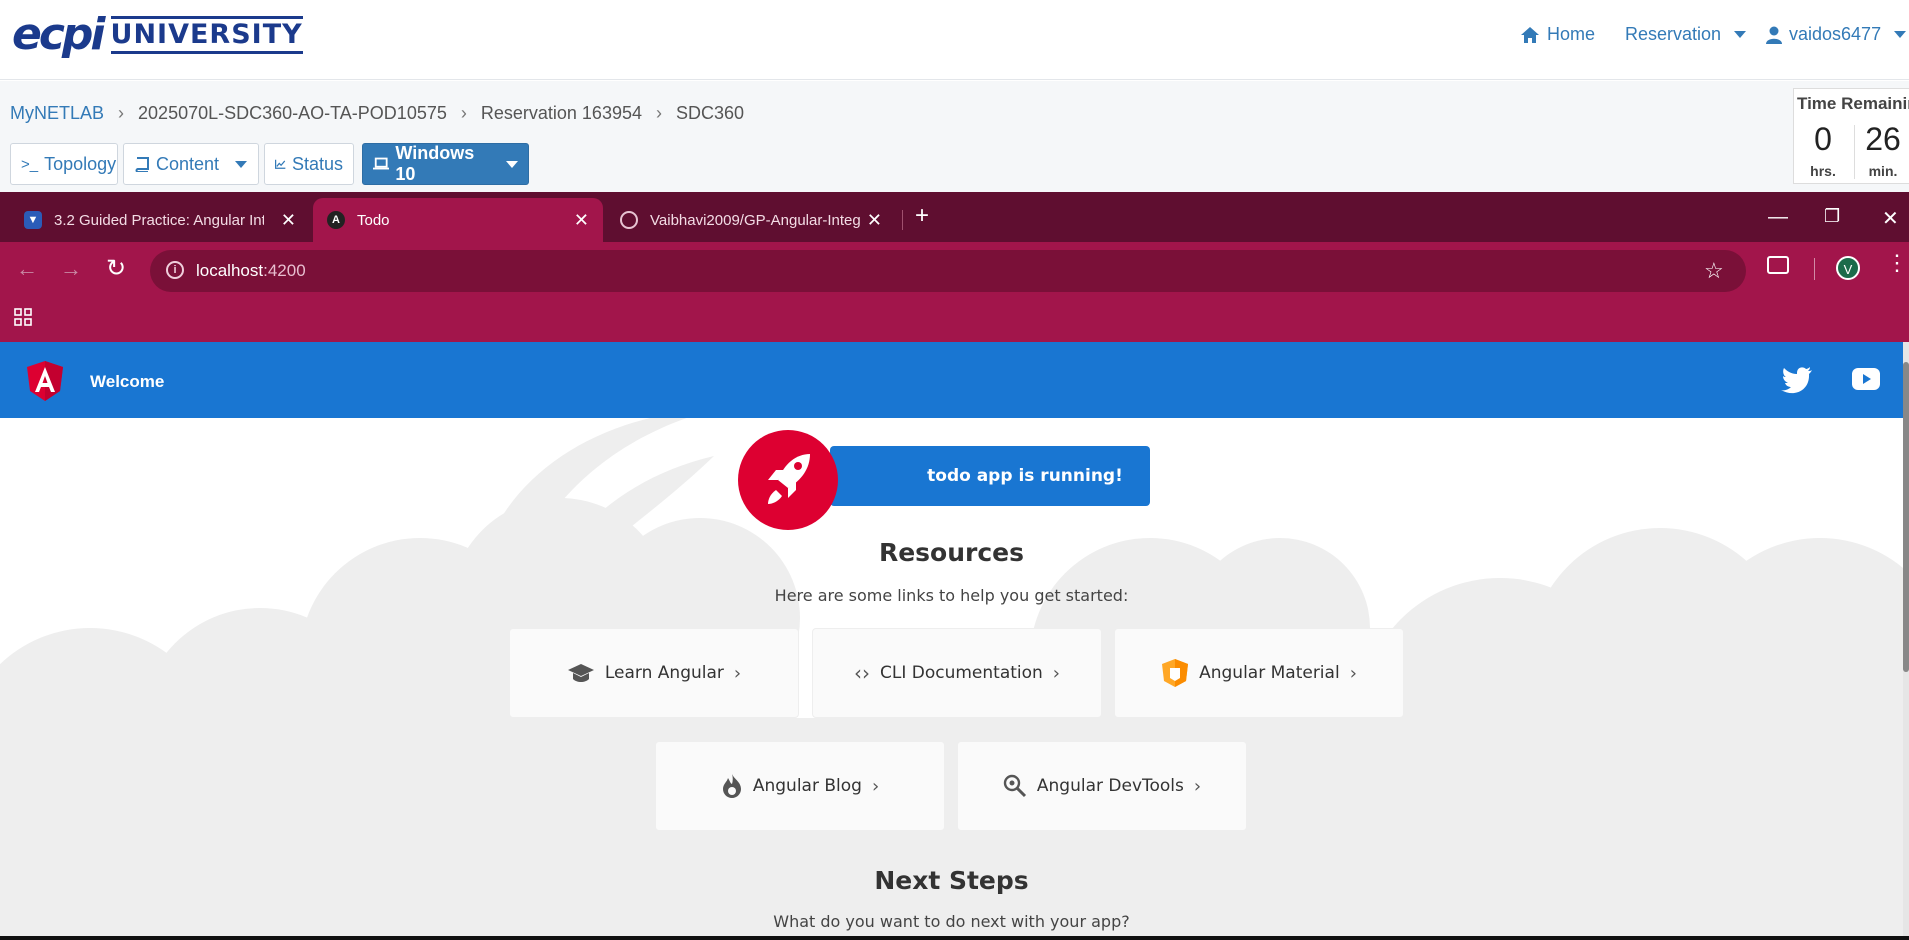 This screenshot has width=1909, height=940. I want to click on nav-home-label: Home, so click(1571, 34).